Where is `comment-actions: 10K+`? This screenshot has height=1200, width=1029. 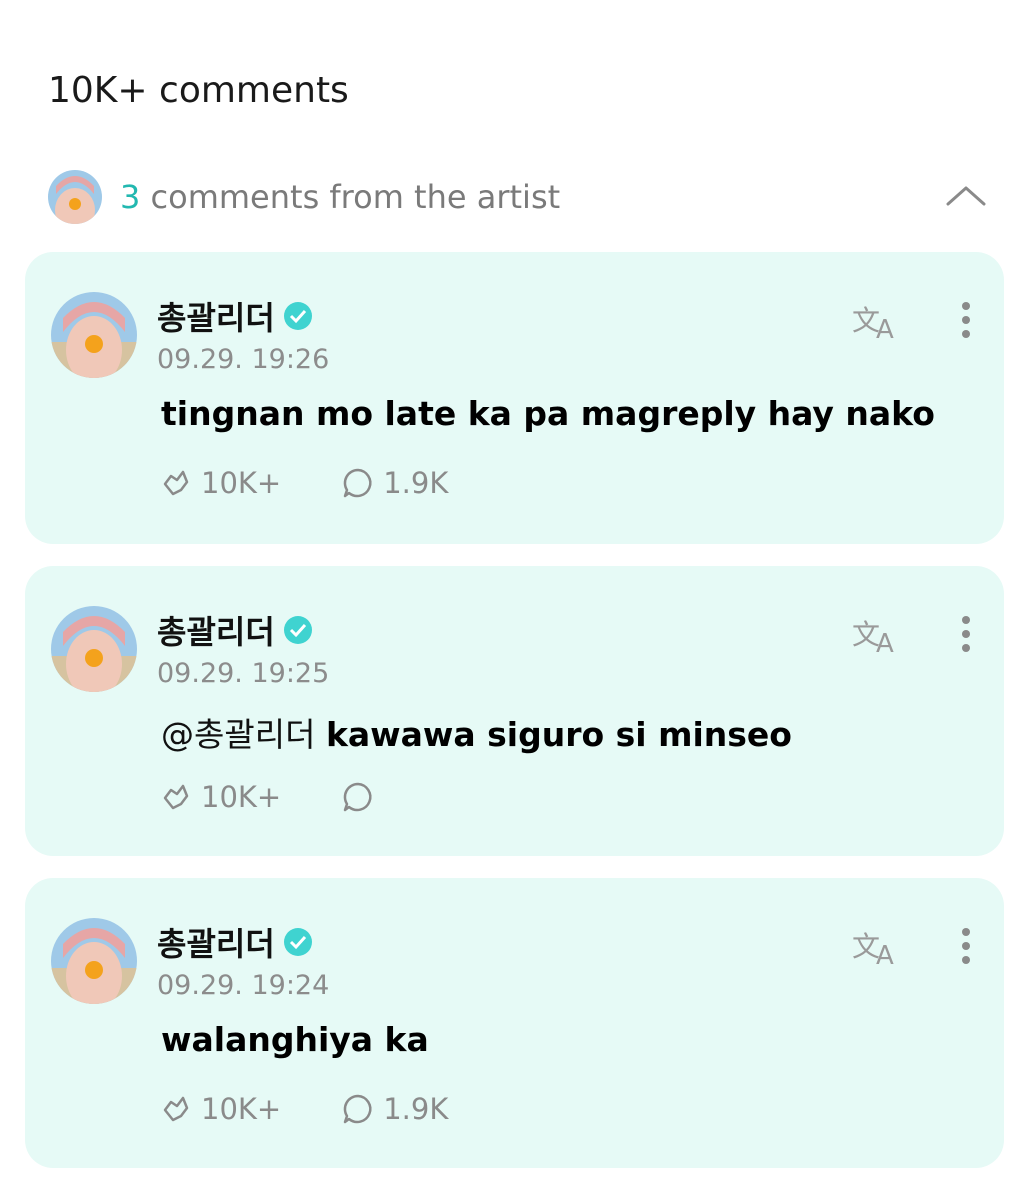 comment-actions: 10K+ is located at coordinates (271, 797).